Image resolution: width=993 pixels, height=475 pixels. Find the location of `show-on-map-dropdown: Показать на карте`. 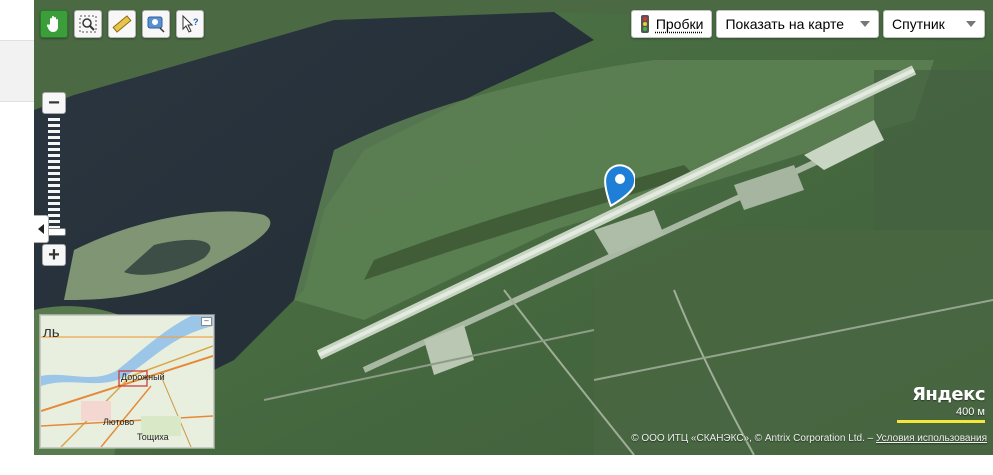

show-on-map-dropdown: Показать на карте is located at coordinates (797, 24).